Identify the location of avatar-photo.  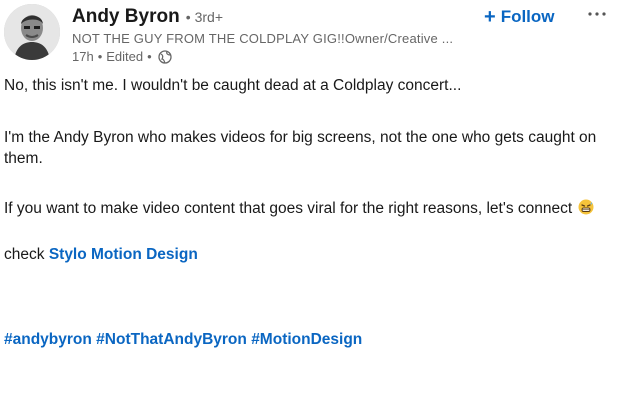
(32, 32).